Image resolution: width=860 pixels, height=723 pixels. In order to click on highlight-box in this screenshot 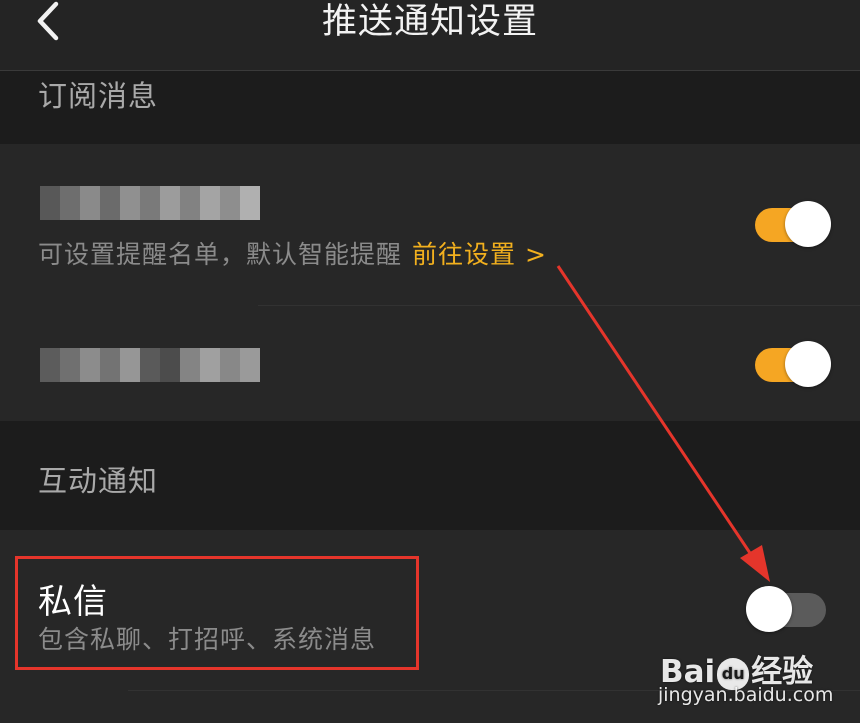, I will do `click(217, 613)`.